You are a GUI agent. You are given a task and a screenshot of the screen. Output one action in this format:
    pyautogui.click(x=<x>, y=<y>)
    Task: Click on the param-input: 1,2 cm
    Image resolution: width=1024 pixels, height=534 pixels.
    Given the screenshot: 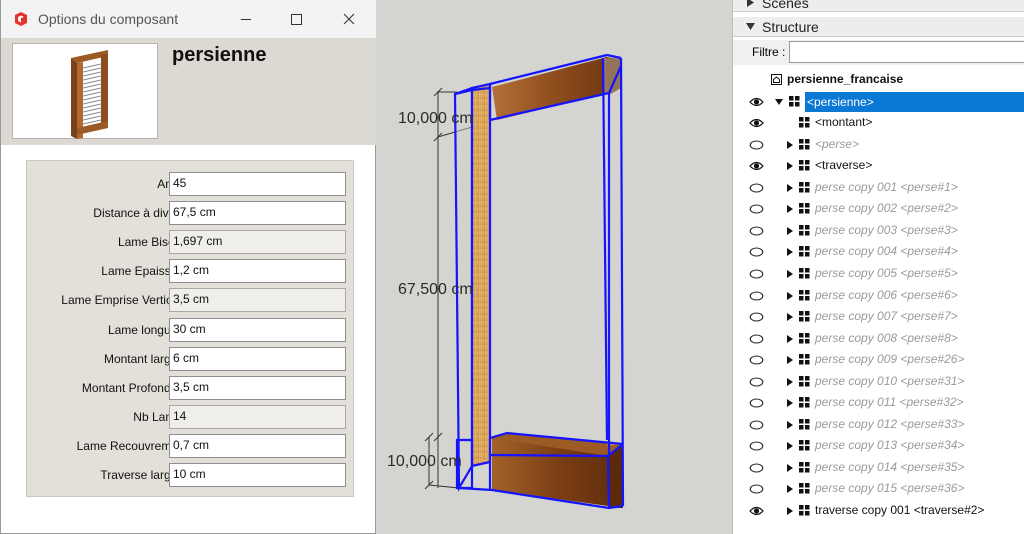 What is the action you would take?
    pyautogui.click(x=257, y=271)
    